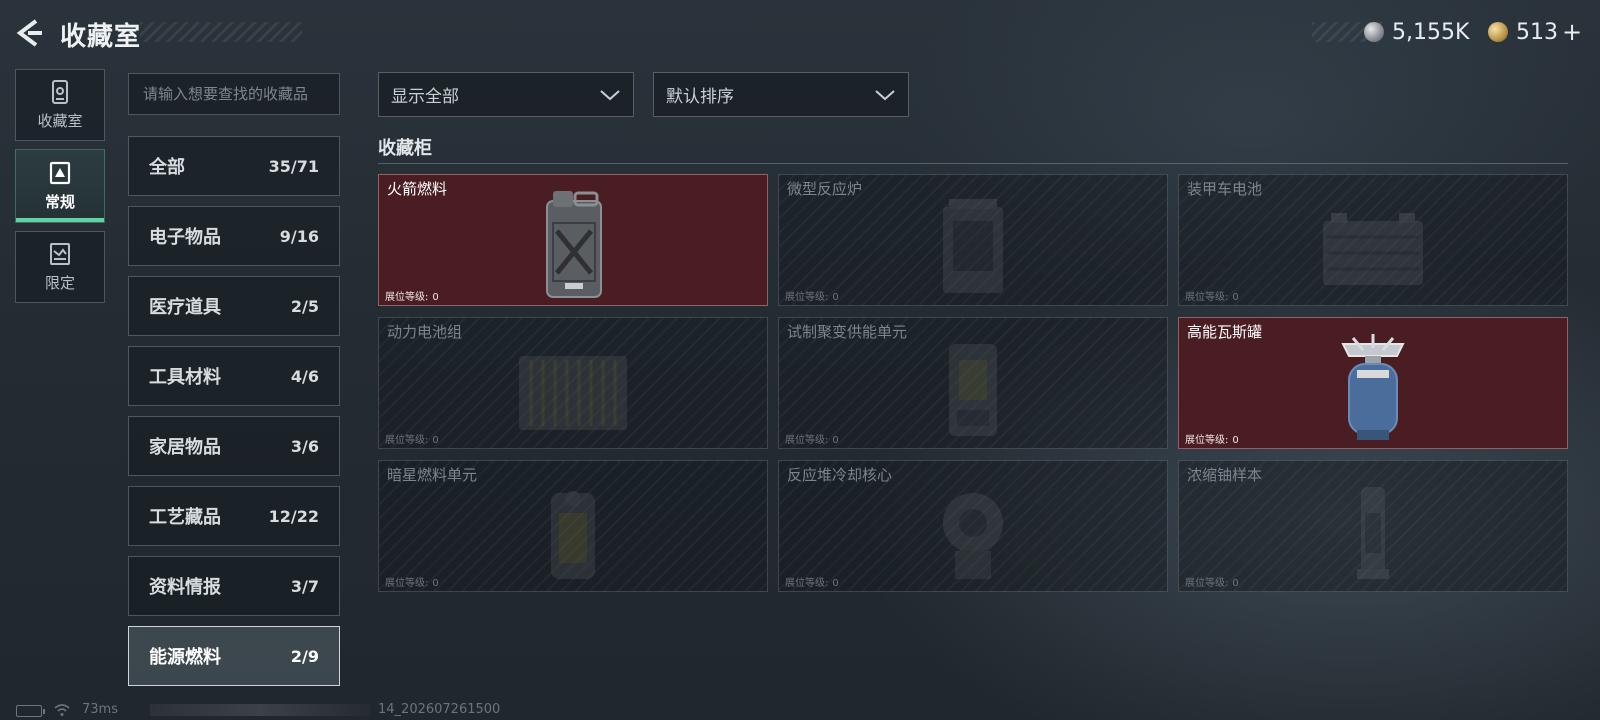 The height and width of the screenshot is (720, 1600). I want to click on back-arrow-icon, so click(29, 33).